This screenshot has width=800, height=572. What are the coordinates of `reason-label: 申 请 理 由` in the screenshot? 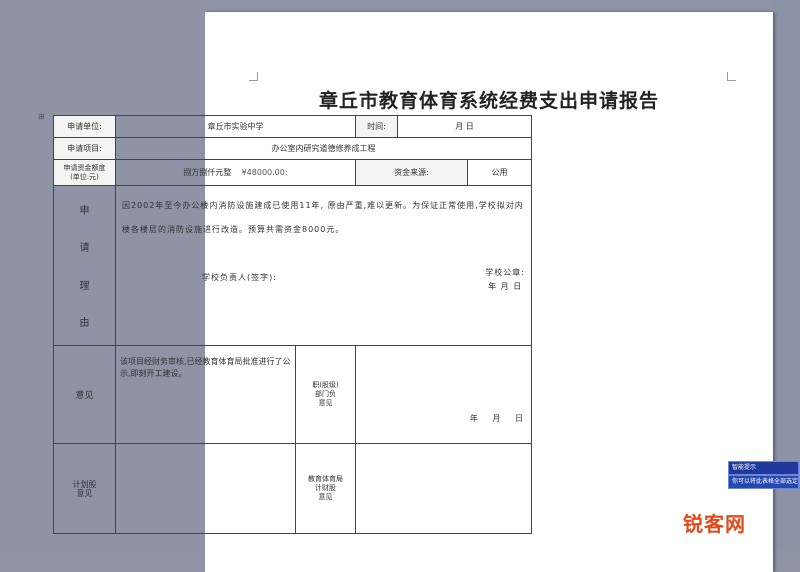 It's located at (84, 266).